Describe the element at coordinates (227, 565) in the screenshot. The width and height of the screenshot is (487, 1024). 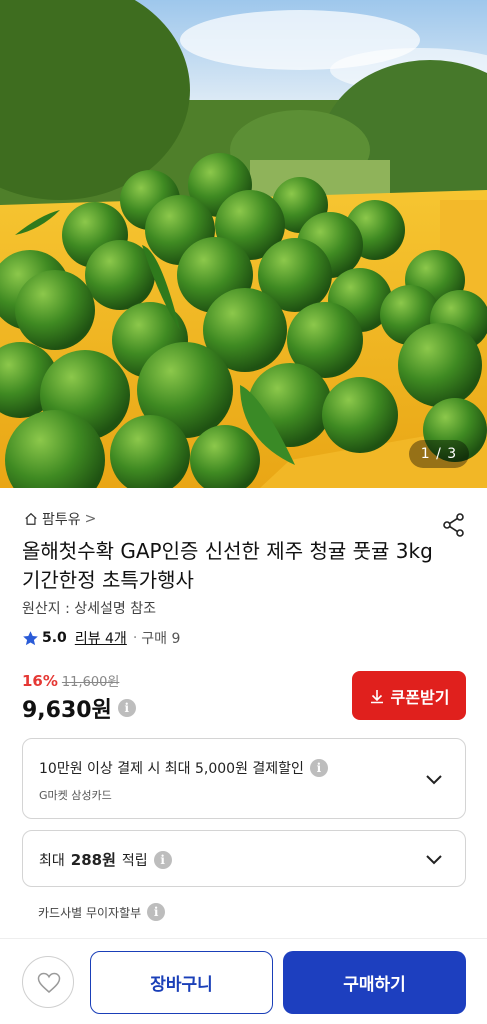
I see `product-title: 올해첫수확 GAP인증 신선한 제주 청귤 풋귤 3kg 기간한정 초특가행사` at that location.